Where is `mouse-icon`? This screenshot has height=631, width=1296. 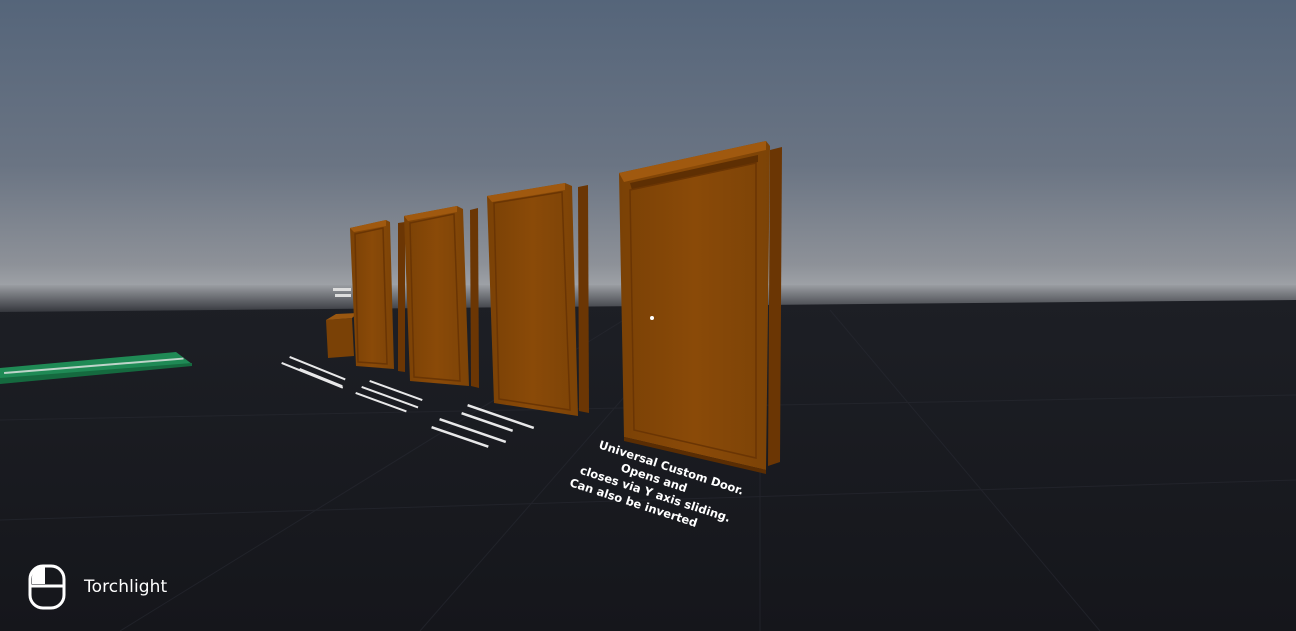 mouse-icon is located at coordinates (47, 587).